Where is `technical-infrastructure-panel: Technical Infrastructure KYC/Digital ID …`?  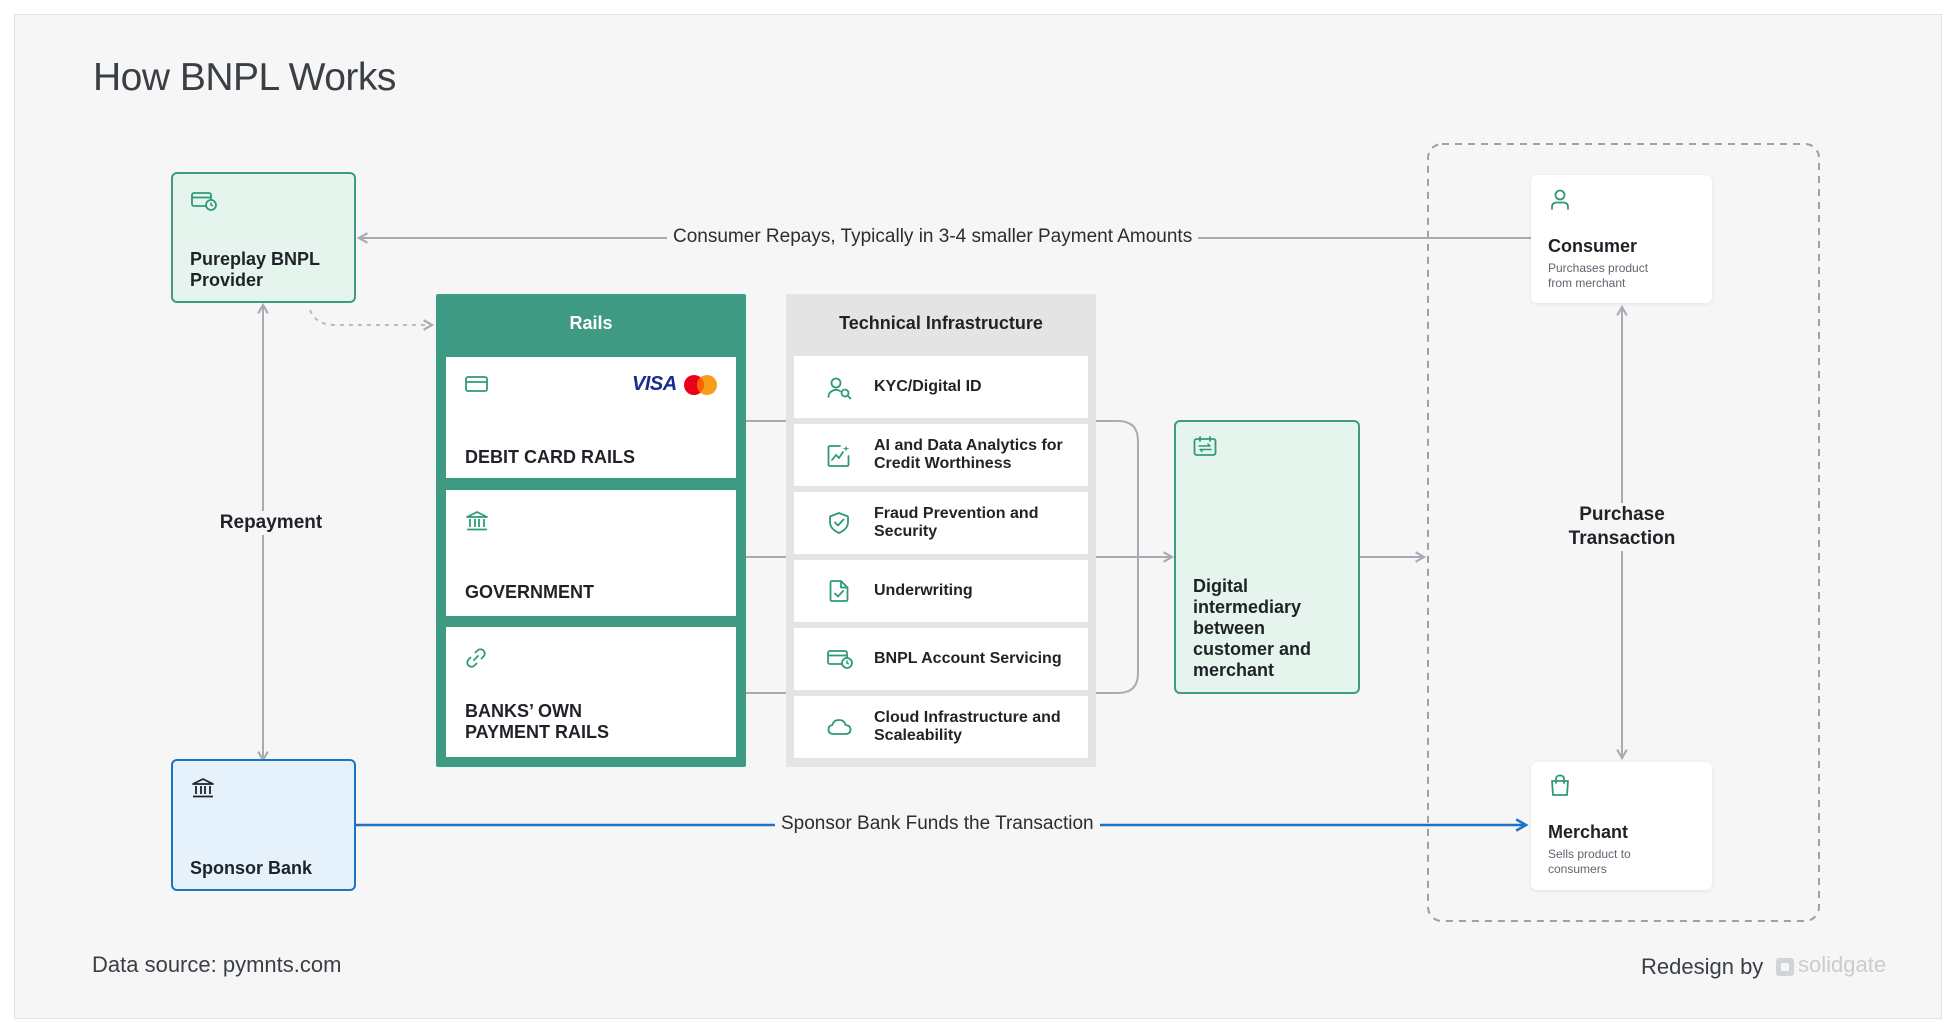
technical-infrastructure-panel: Technical Infrastructure KYC/Digital ID … is located at coordinates (941, 530).